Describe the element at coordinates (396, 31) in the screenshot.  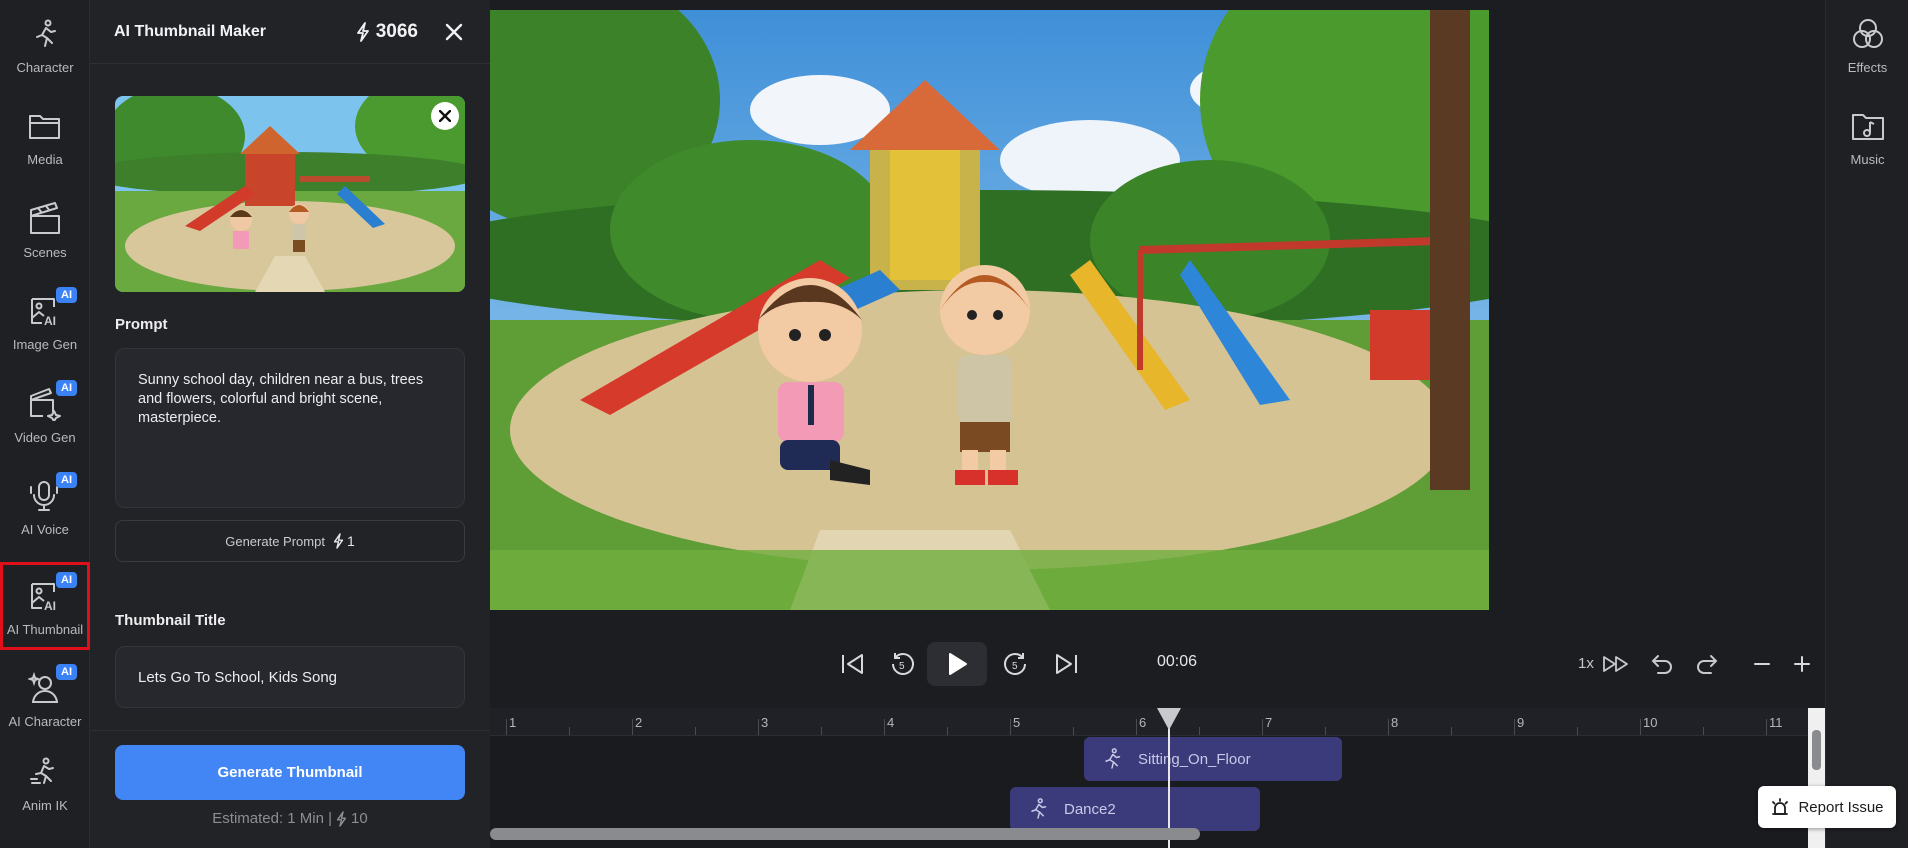
I see `credits-value: 3066` at that location.